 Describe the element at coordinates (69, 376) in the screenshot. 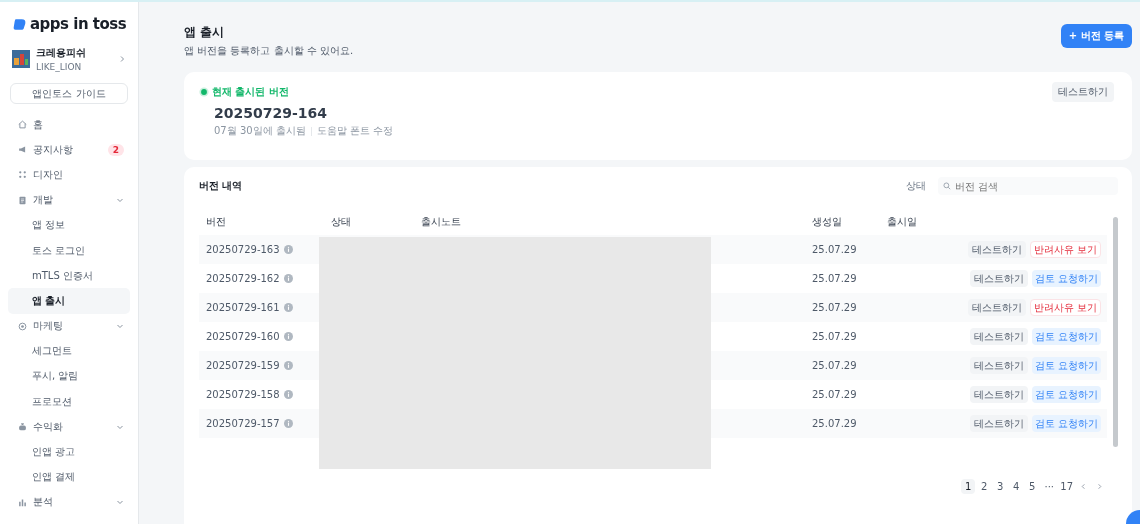

I see `sidebar-subitem: 푸시, 알림` at that location.